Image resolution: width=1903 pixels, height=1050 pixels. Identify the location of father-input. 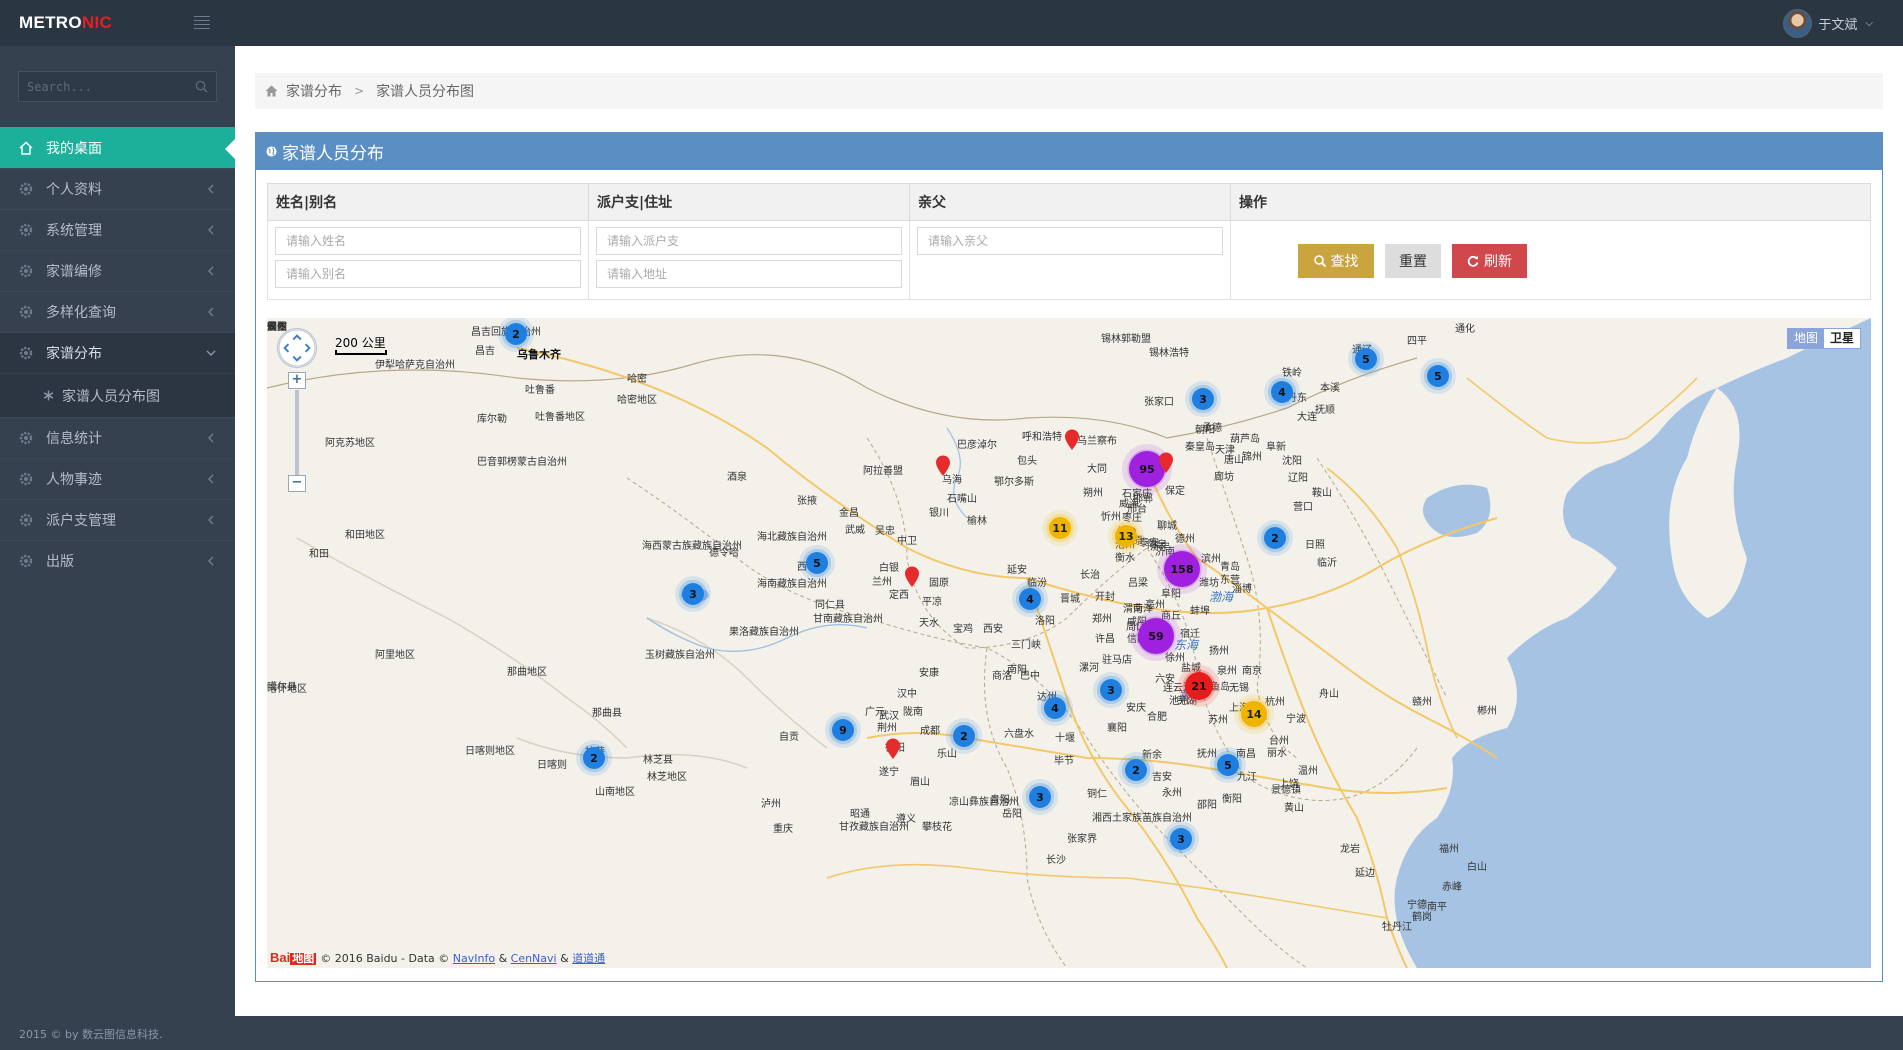
(1070, 241).